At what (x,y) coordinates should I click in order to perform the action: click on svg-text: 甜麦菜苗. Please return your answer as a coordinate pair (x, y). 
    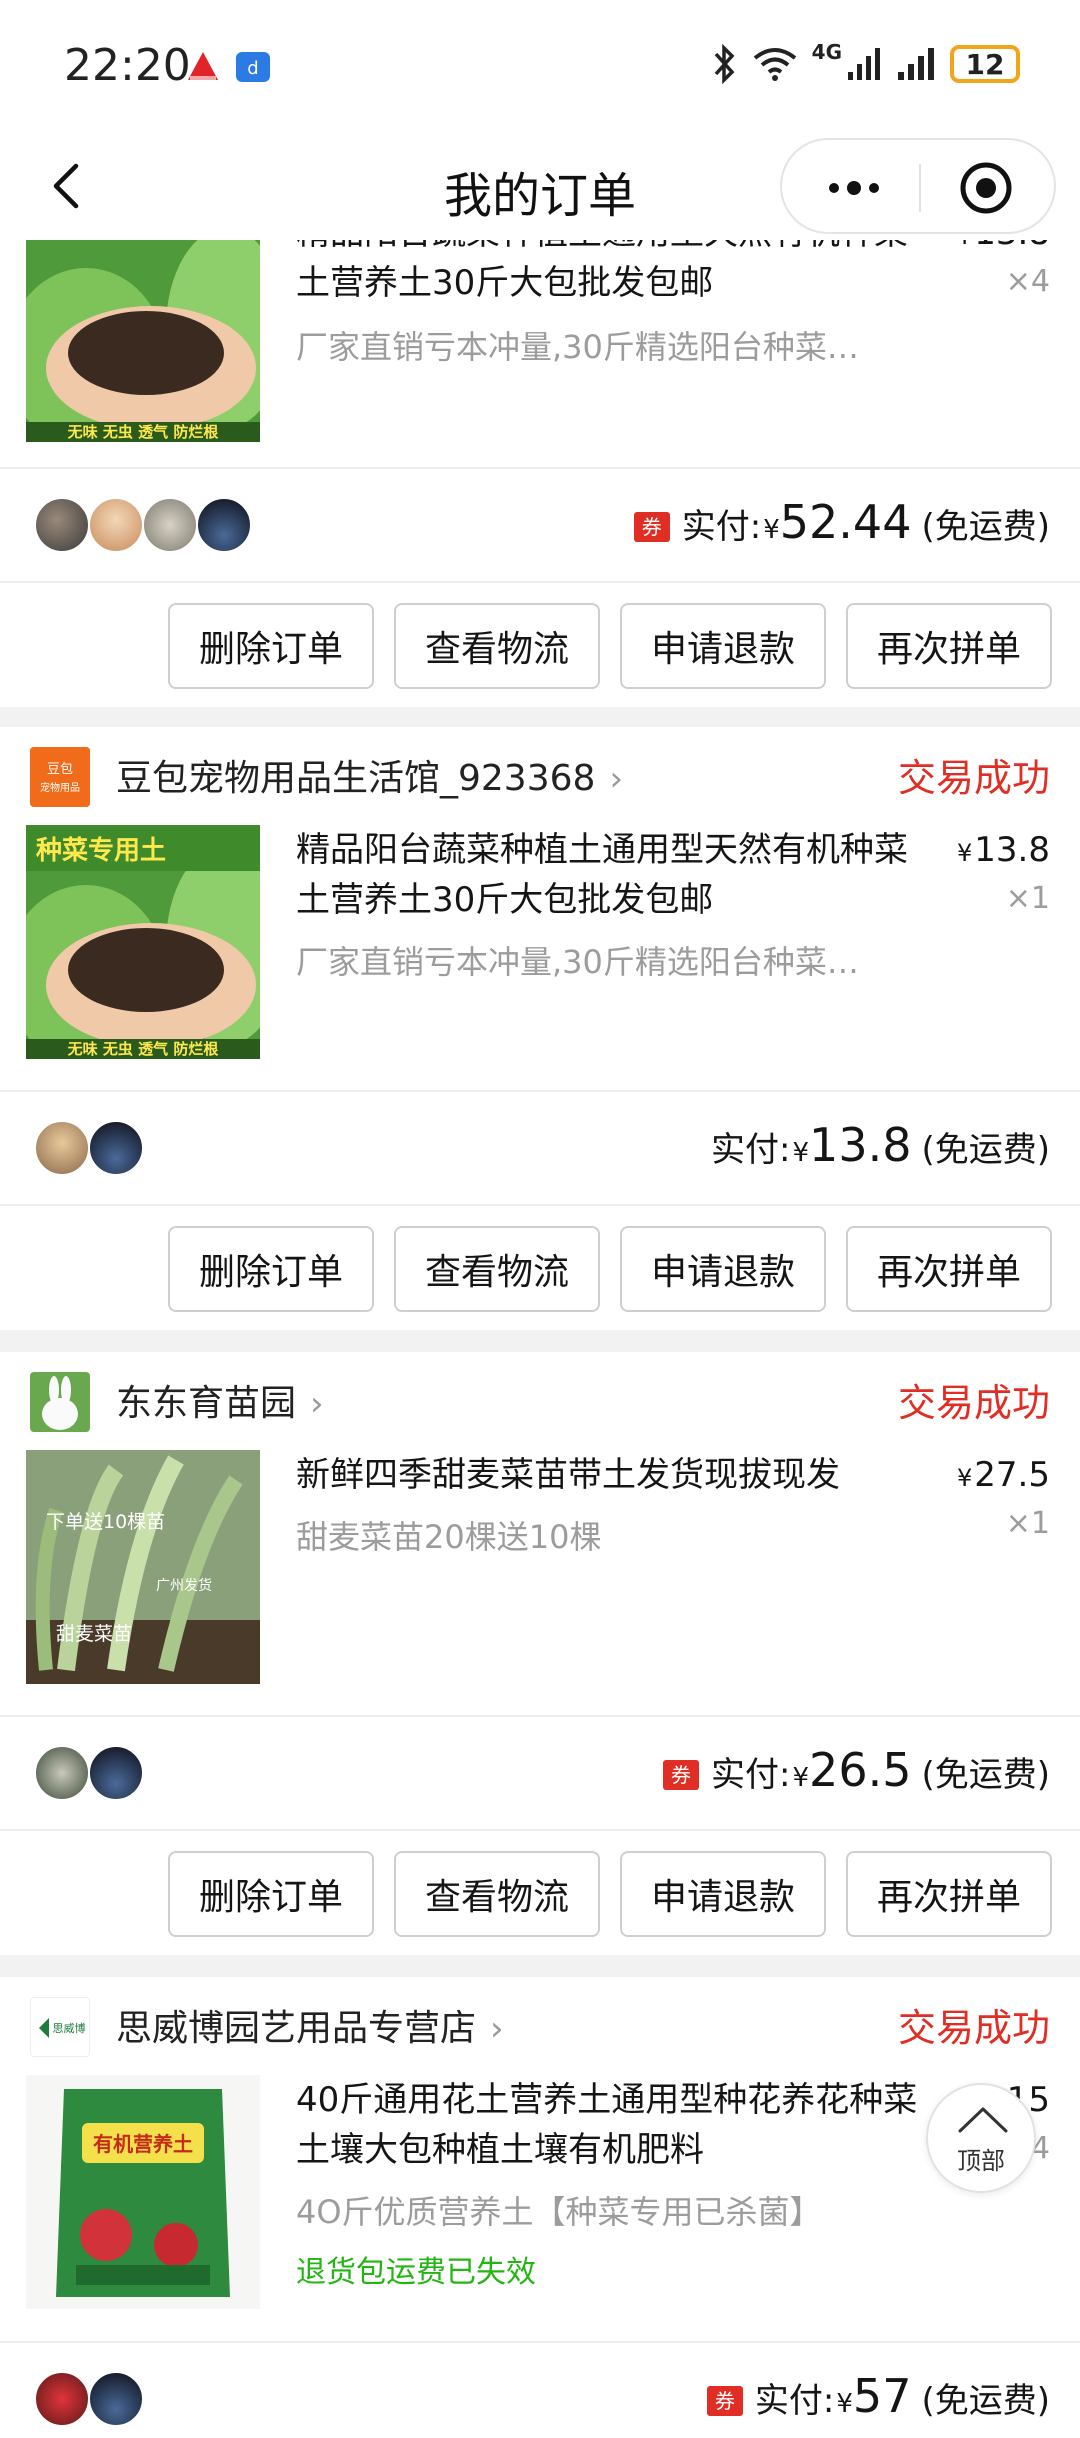
    Looking at the image, I should click on (94, 1634).